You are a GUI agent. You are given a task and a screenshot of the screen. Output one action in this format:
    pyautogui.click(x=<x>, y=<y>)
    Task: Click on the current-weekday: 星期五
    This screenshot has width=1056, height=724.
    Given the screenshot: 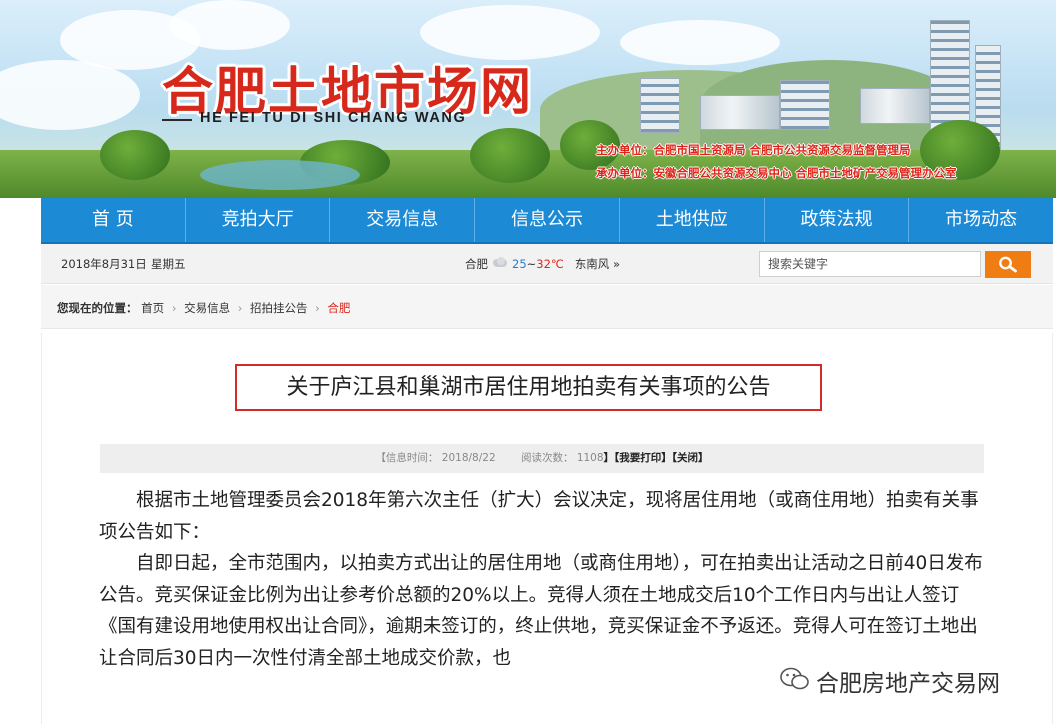 What is the action you would take?
    pyautogui.click(x=168, y=264)
    